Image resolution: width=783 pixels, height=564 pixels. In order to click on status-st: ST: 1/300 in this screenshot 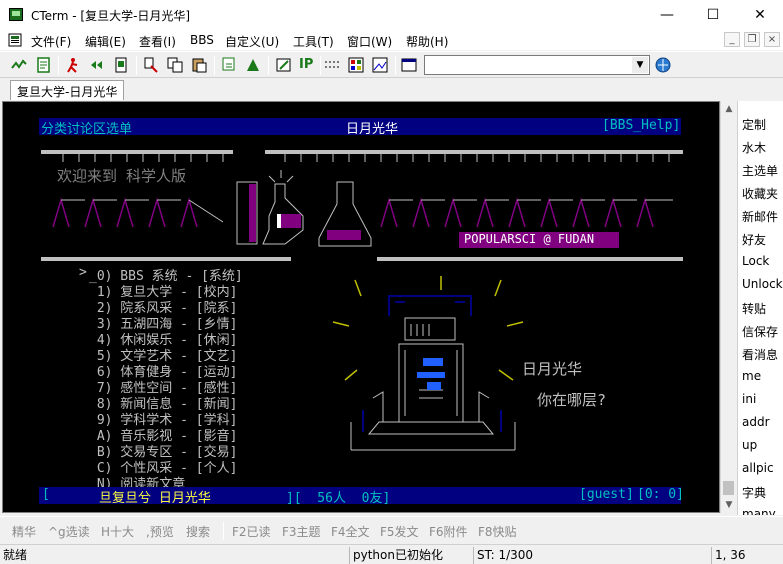, I will do `click(591, 555)`.